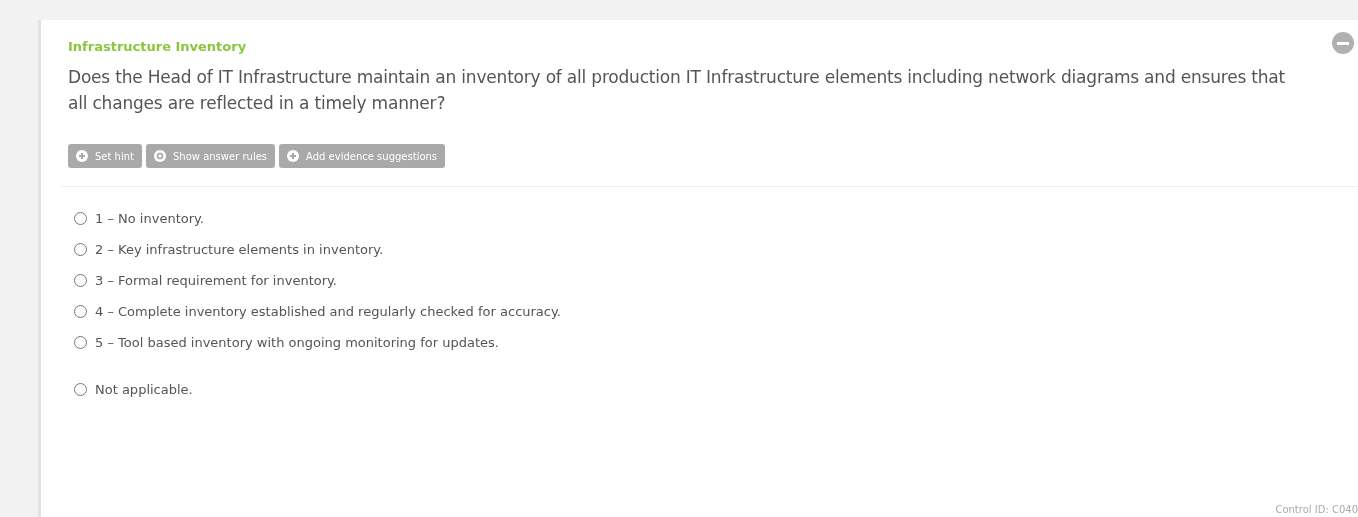 This screenshot has width=1358, height=517. Describe the element at coordinates (328, 311) in the screenshot. I see `option-label: 4 – Complete inventory established and regularly checked for accuracy.` at that location.